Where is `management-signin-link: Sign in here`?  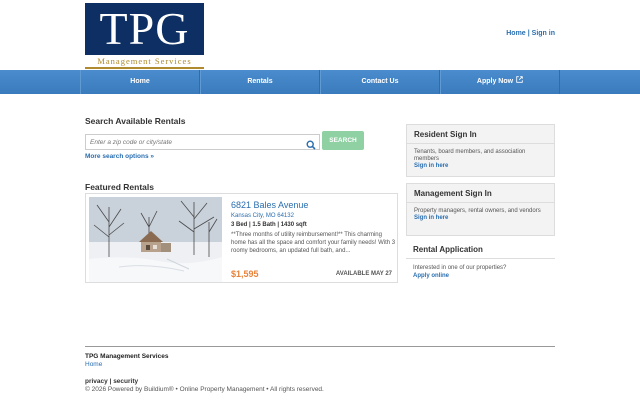 management-signin-link: Sign in here is located at coordinates (480, 218).